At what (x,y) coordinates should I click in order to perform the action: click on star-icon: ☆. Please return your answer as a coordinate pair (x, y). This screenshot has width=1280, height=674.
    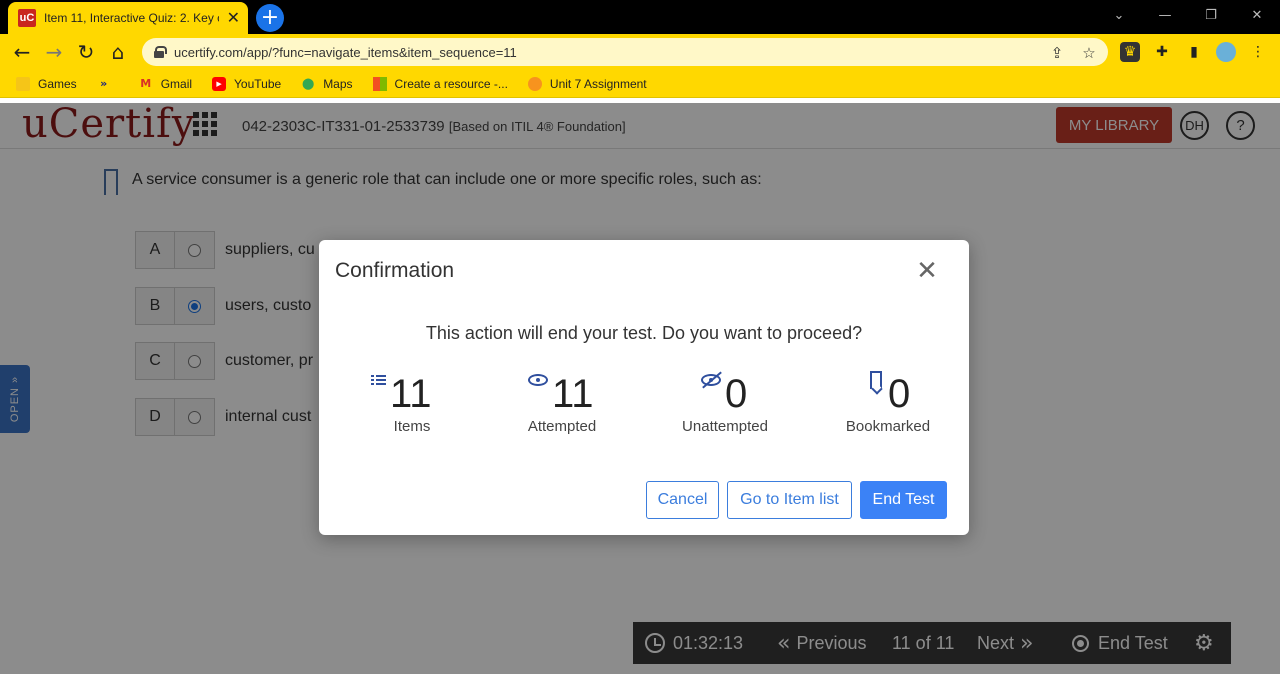
    Looking at the image, I should click on (1089, 53).